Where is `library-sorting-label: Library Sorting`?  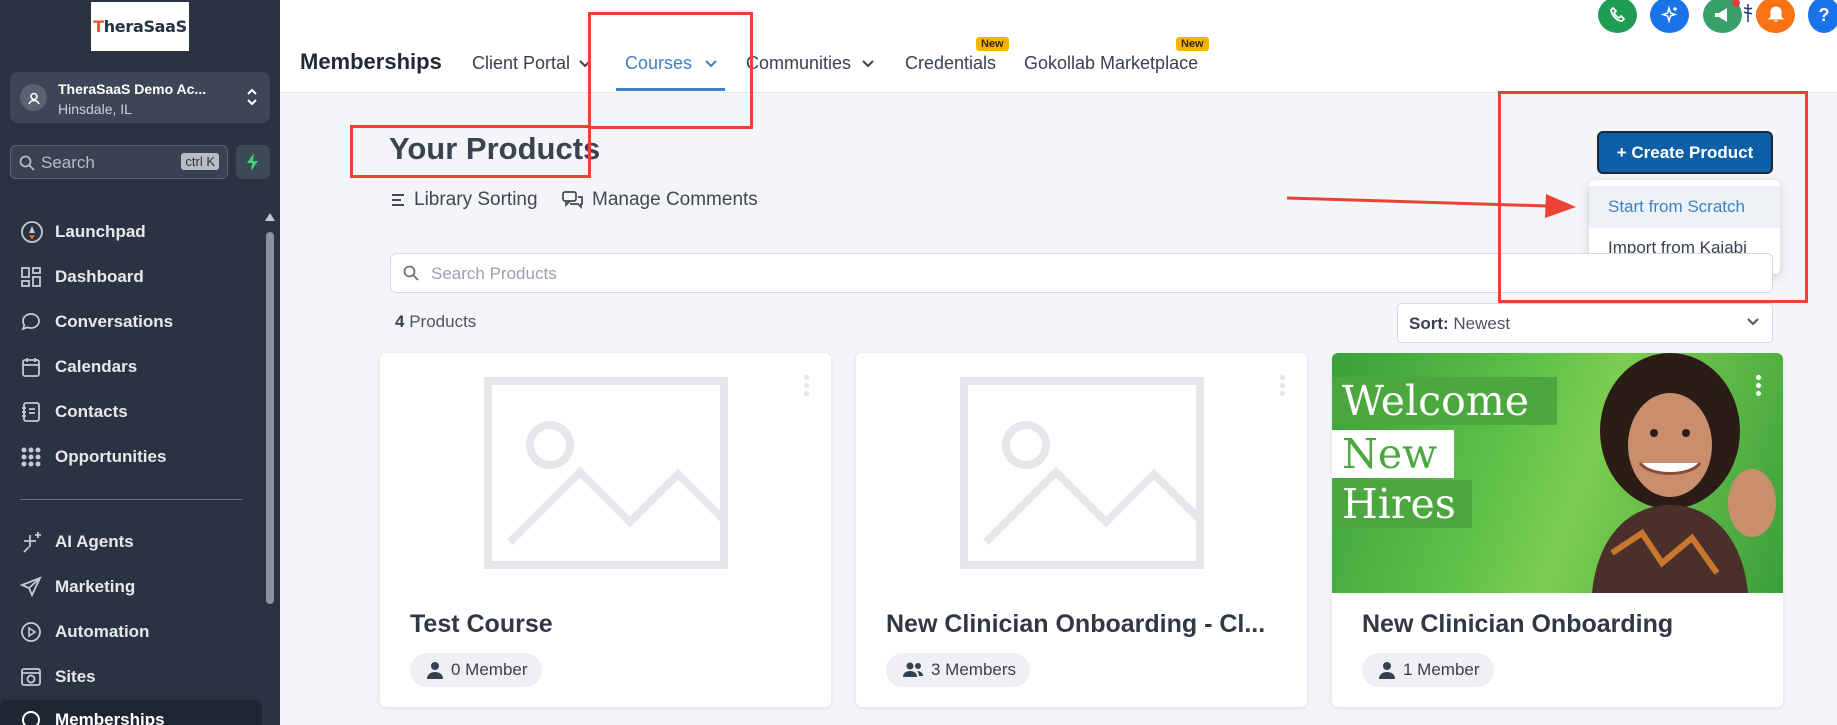 library-sorting-label: Library Sorting is located at coordinates (476, 199).